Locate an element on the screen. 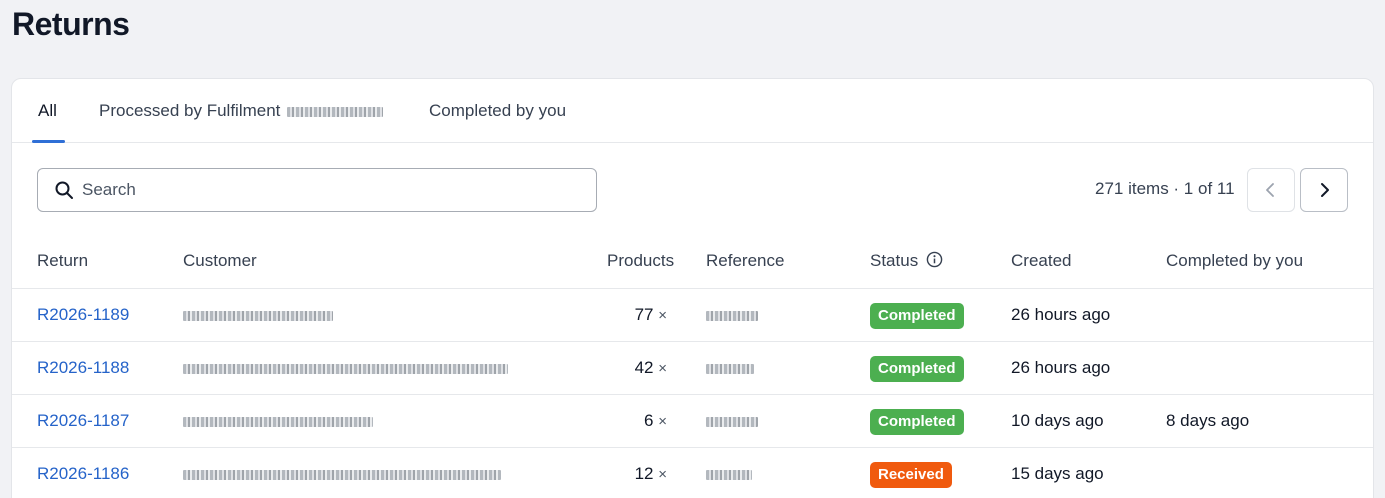 The image size is (1385, 498). chevron-left-icon is located at coordinates (1270, 190).